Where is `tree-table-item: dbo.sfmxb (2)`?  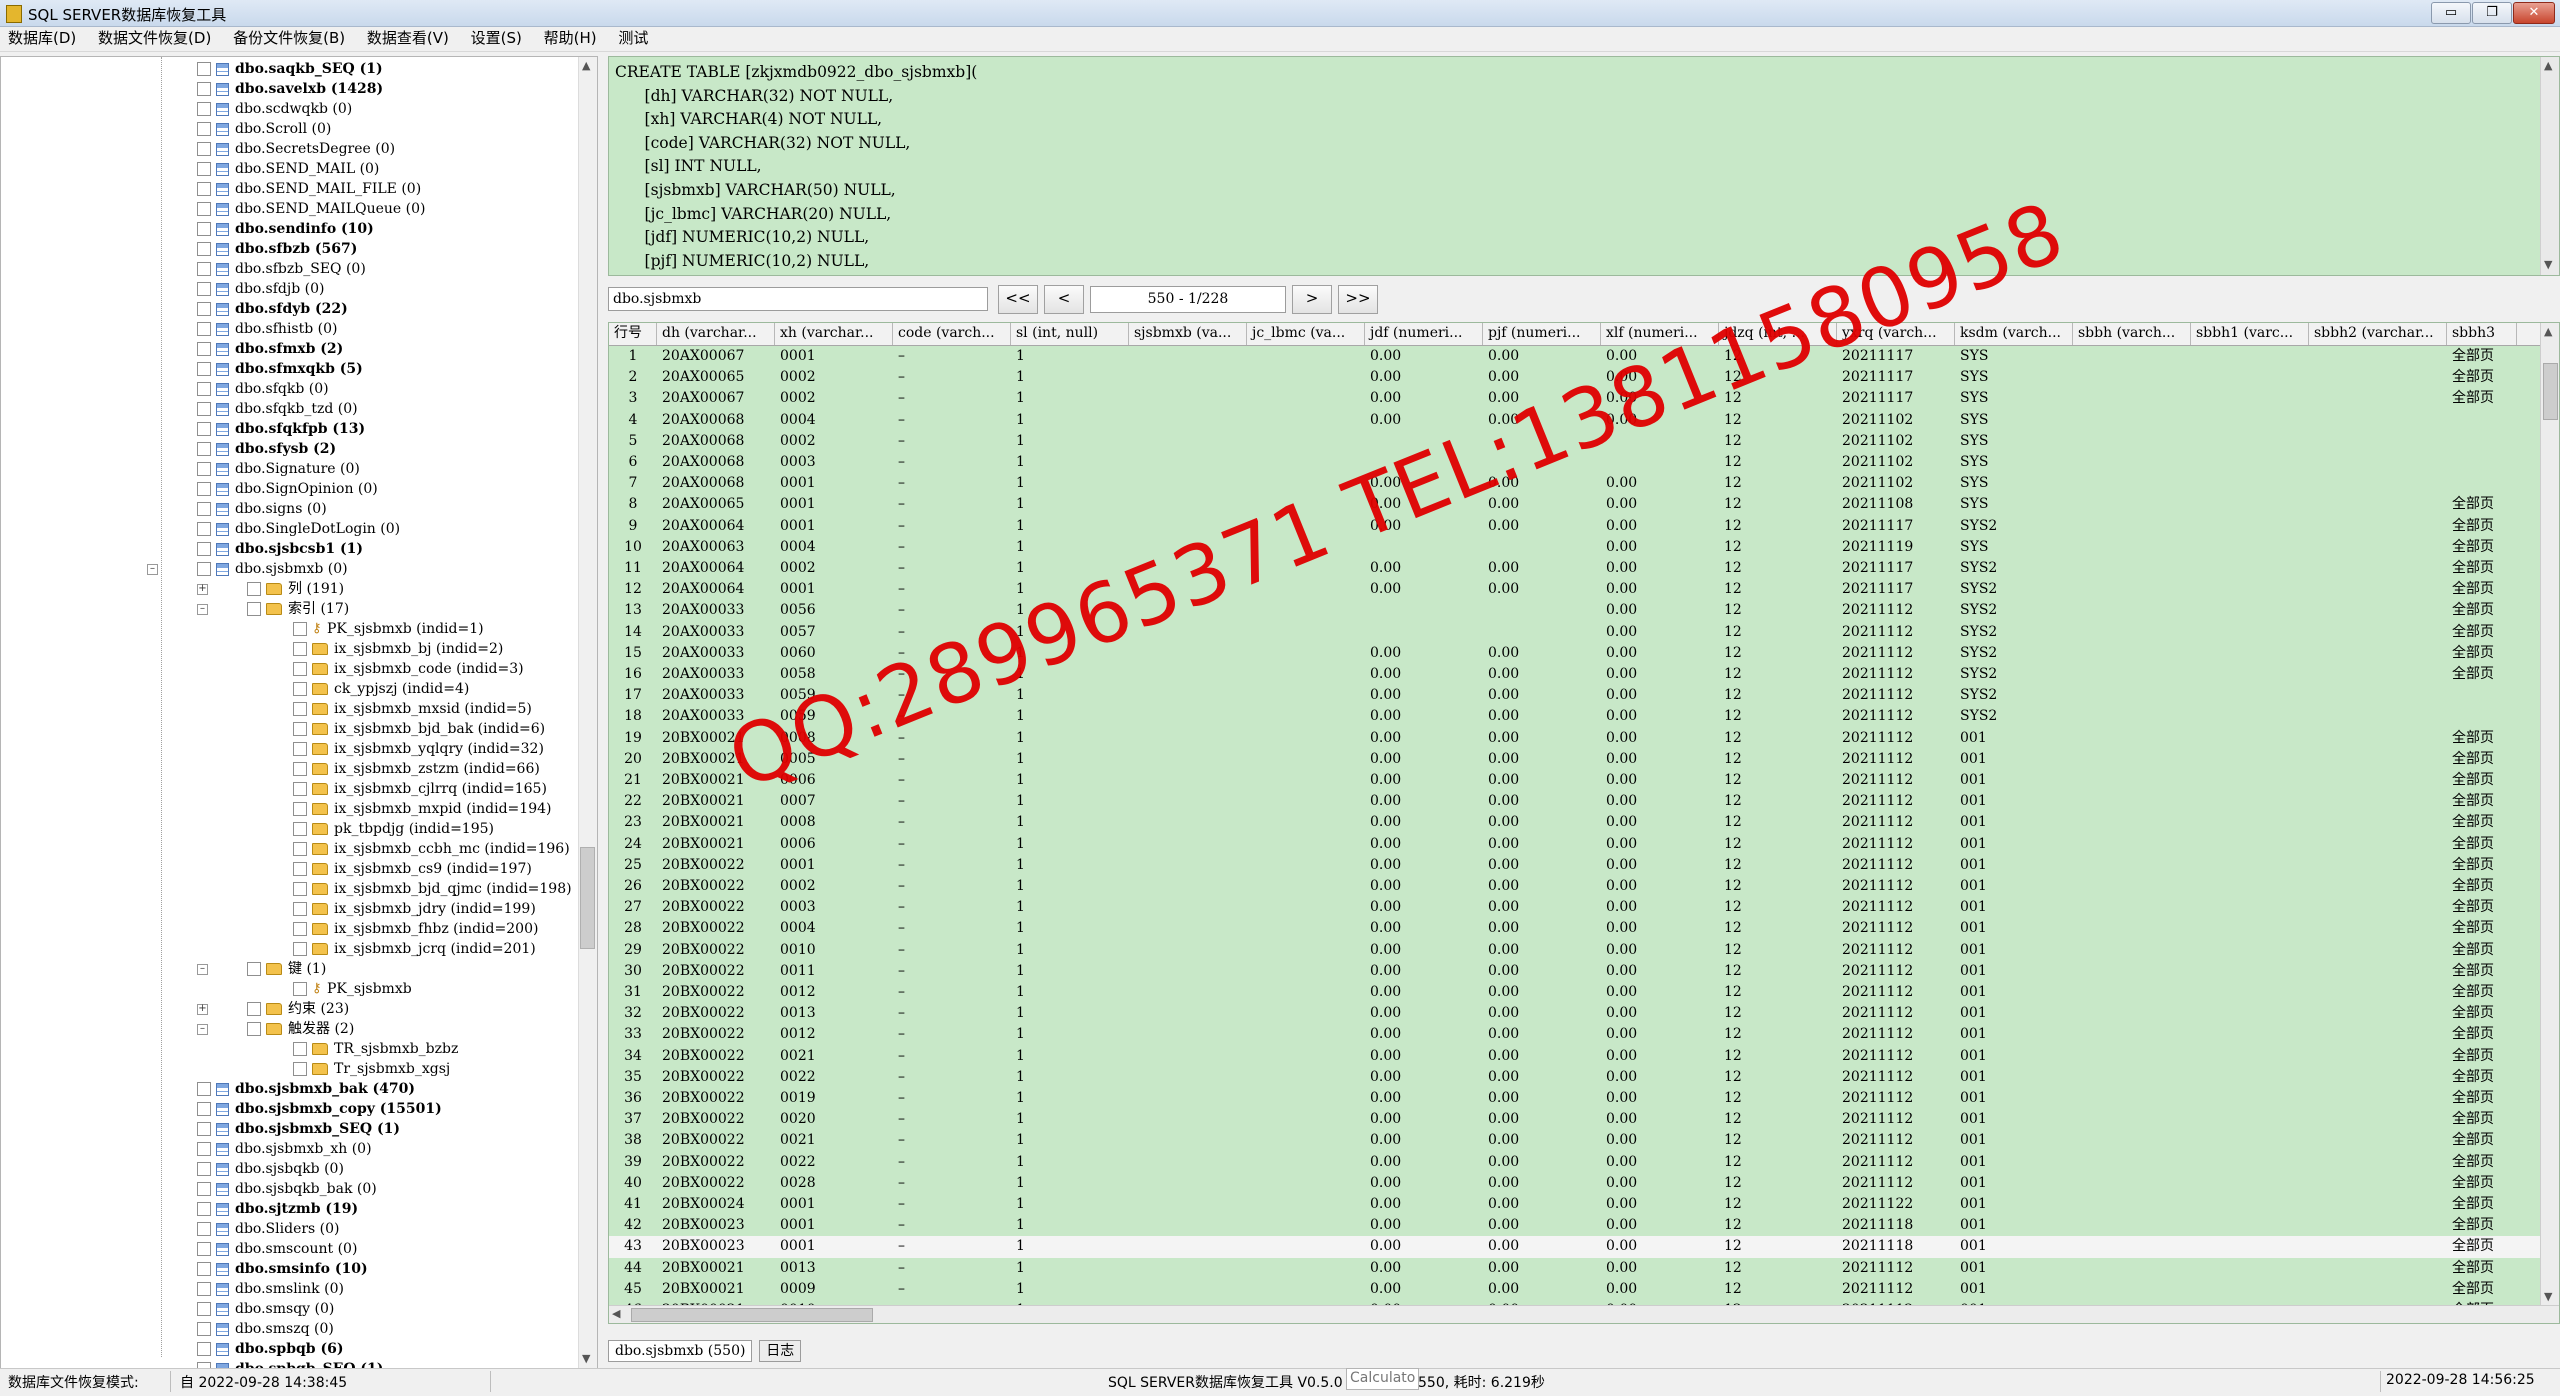
tree-table-item: dbo.sfmxb (2) is located at coordinates (270, 349).